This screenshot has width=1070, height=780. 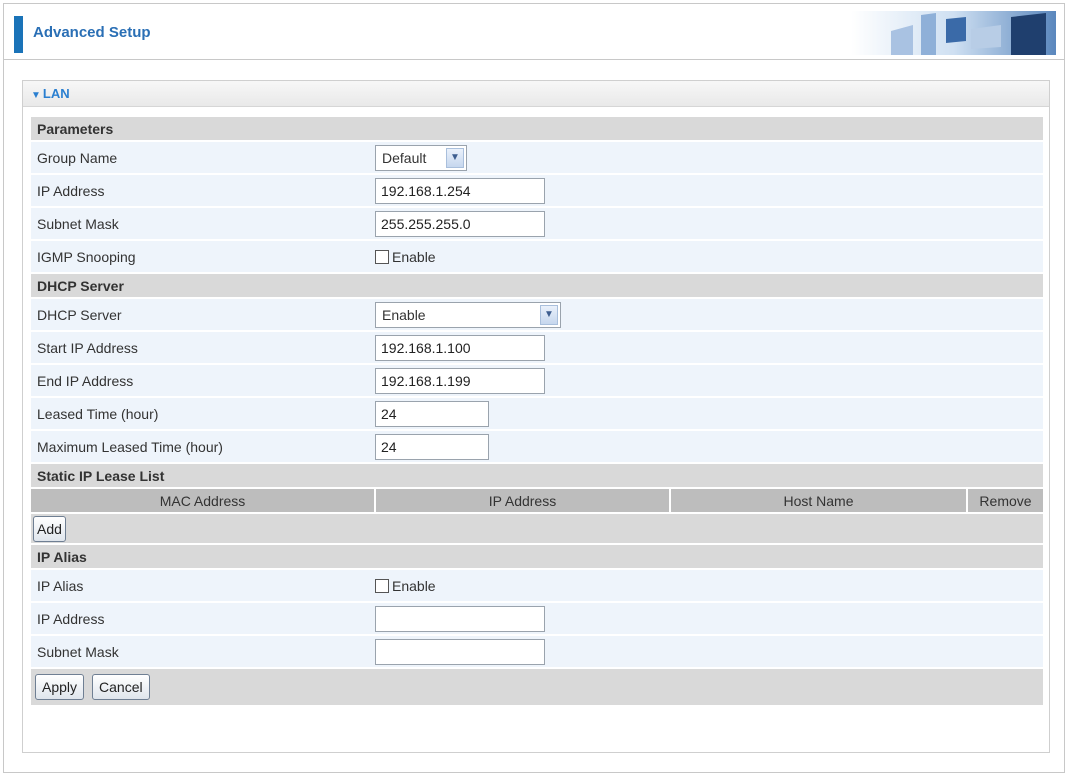 What do you see at coordinates (523, 500) in the screenshot?
I see `column-header: IP Address` at bounding box center [523, 500].